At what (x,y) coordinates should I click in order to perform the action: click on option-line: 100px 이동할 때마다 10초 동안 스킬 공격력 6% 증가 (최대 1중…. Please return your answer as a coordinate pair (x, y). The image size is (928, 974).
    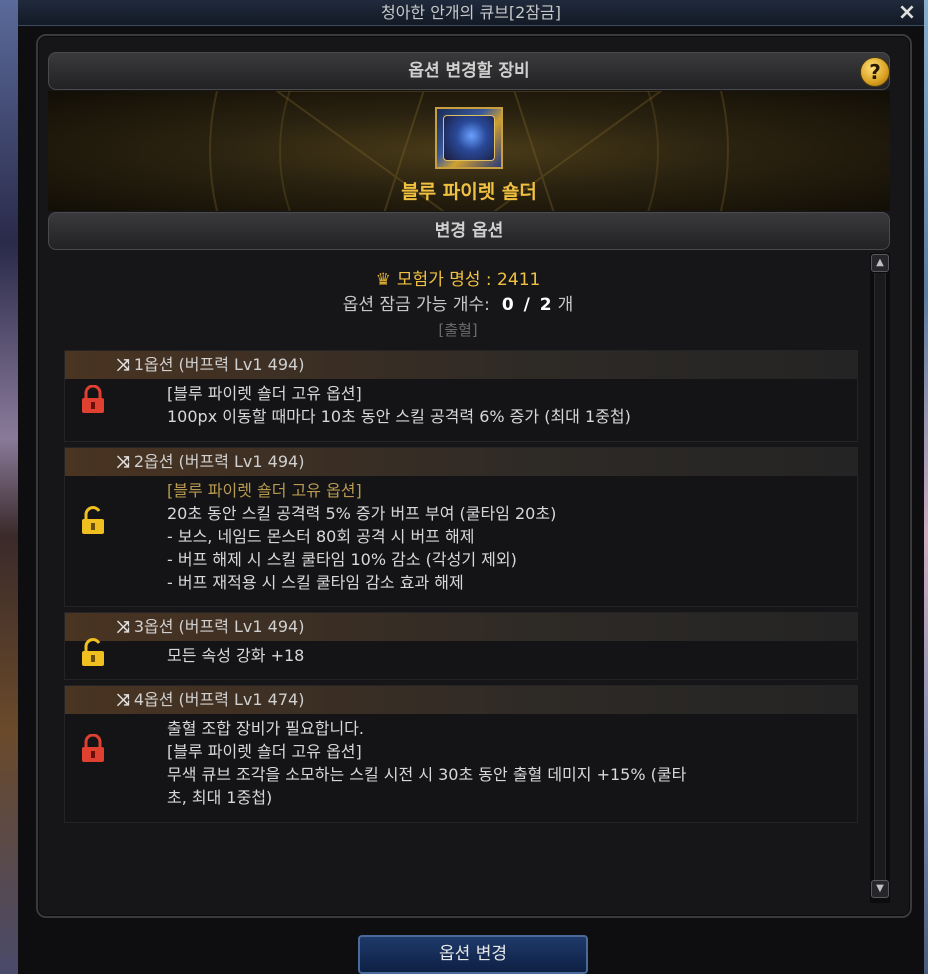
    Looking at the image, I should click on (399, 416).